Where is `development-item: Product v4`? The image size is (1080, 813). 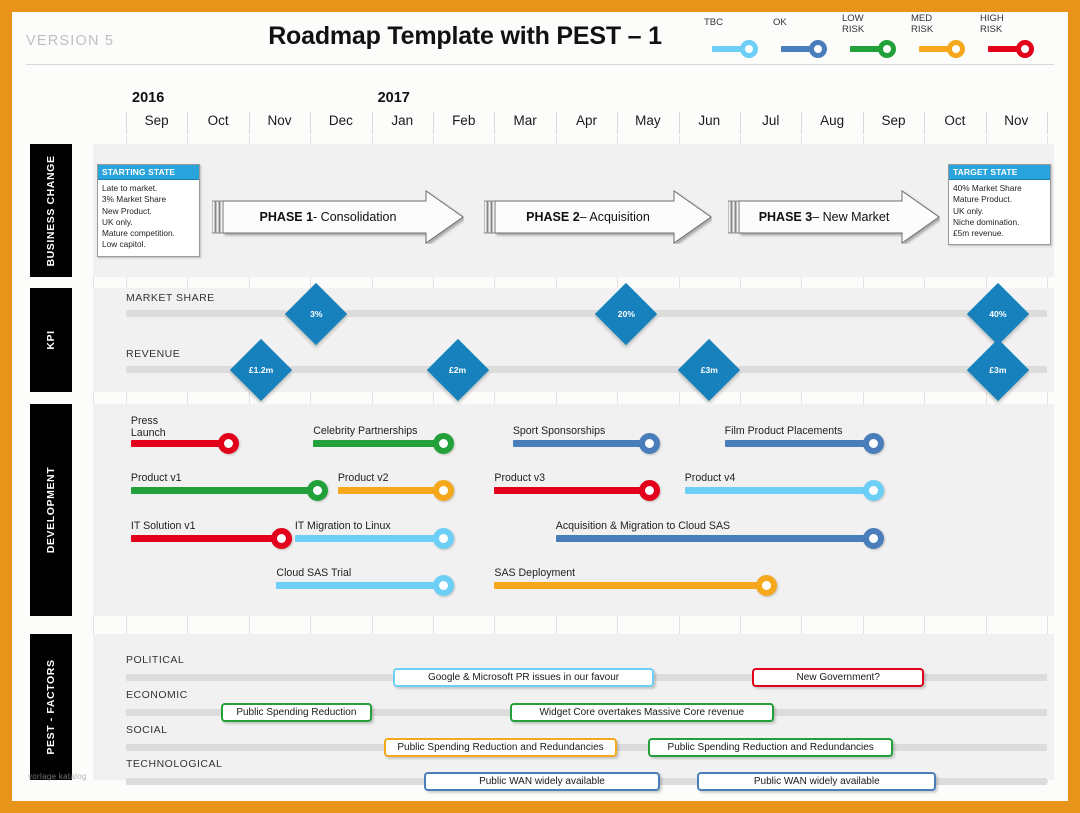 development-item: Product v4 is located at coordinates (784, 486).